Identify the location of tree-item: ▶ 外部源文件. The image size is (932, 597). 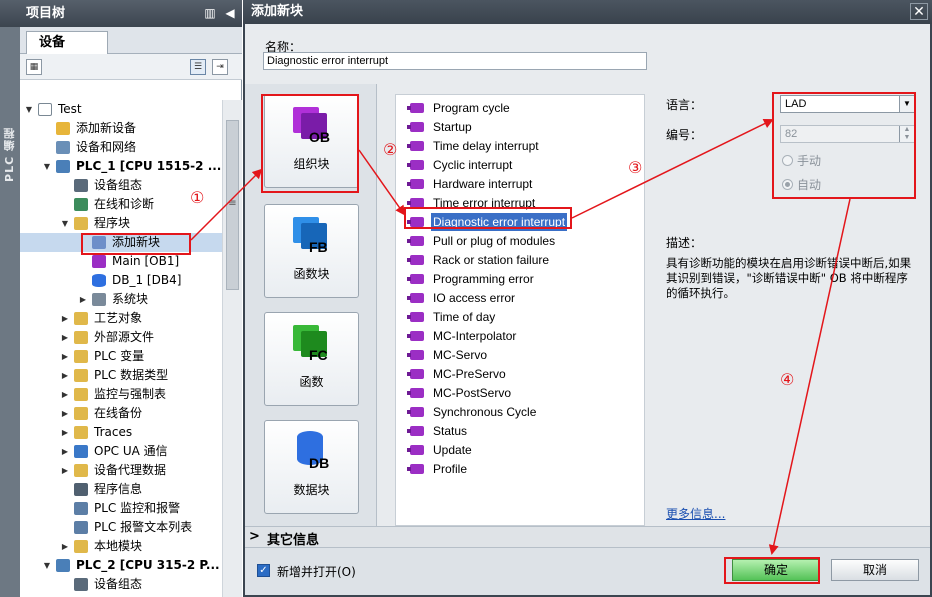
(121, 337).